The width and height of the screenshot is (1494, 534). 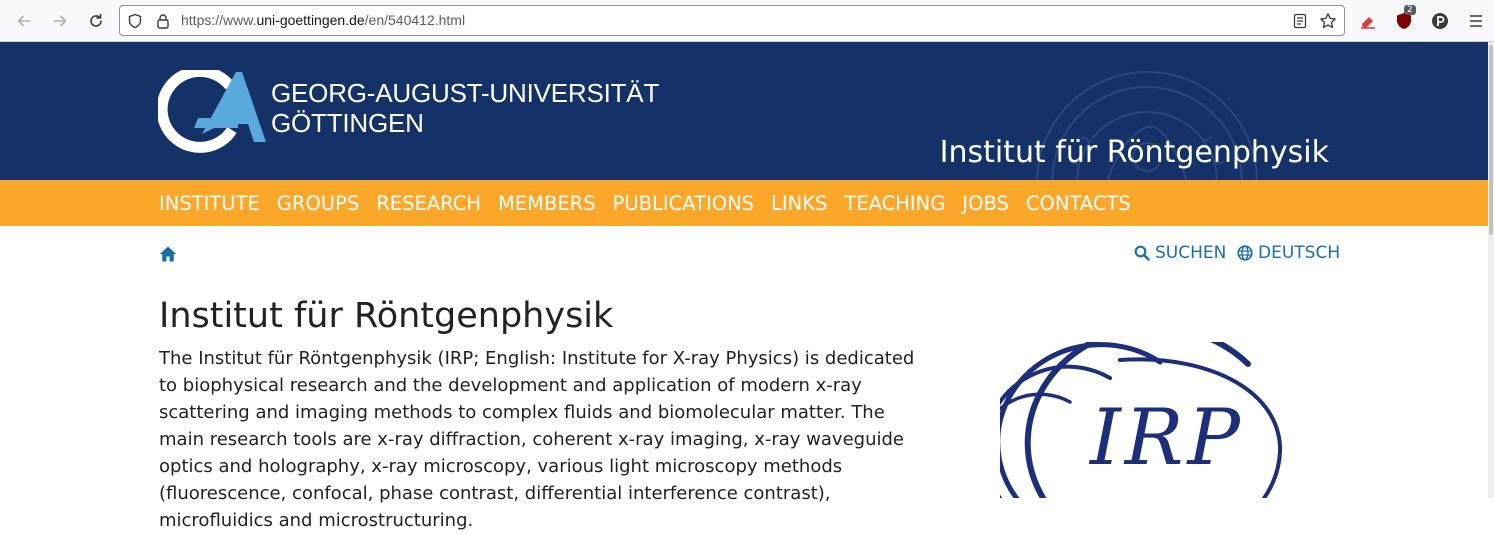 What do you see at coordinates (212, 111) in the screenshot?
I see `ga-logo-icon` at bounding box center [212, 111].